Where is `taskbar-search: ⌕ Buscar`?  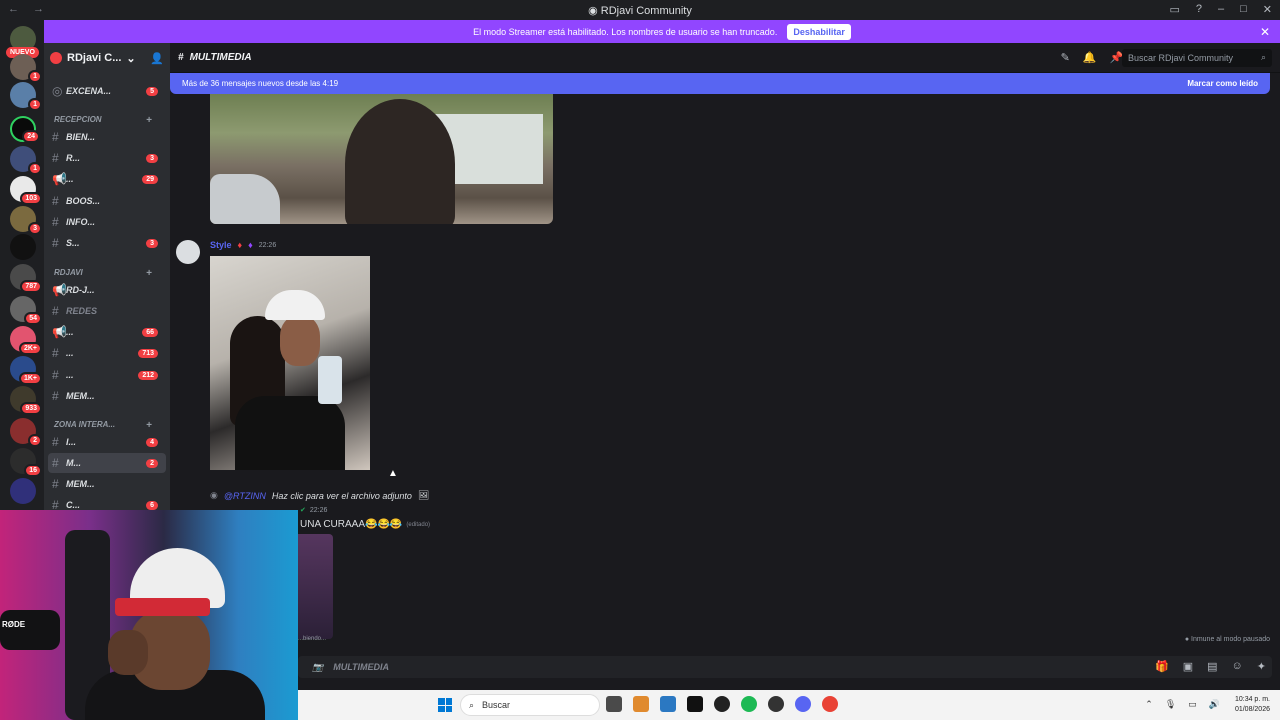
taskbar-search: ⌕ Buscar is located at coordinates (530, 705).